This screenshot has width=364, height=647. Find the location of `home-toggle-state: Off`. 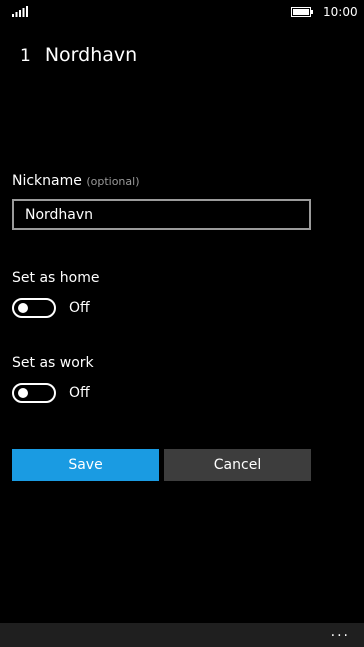

home-toggle-state: Off is located at coordinates (79, 308).